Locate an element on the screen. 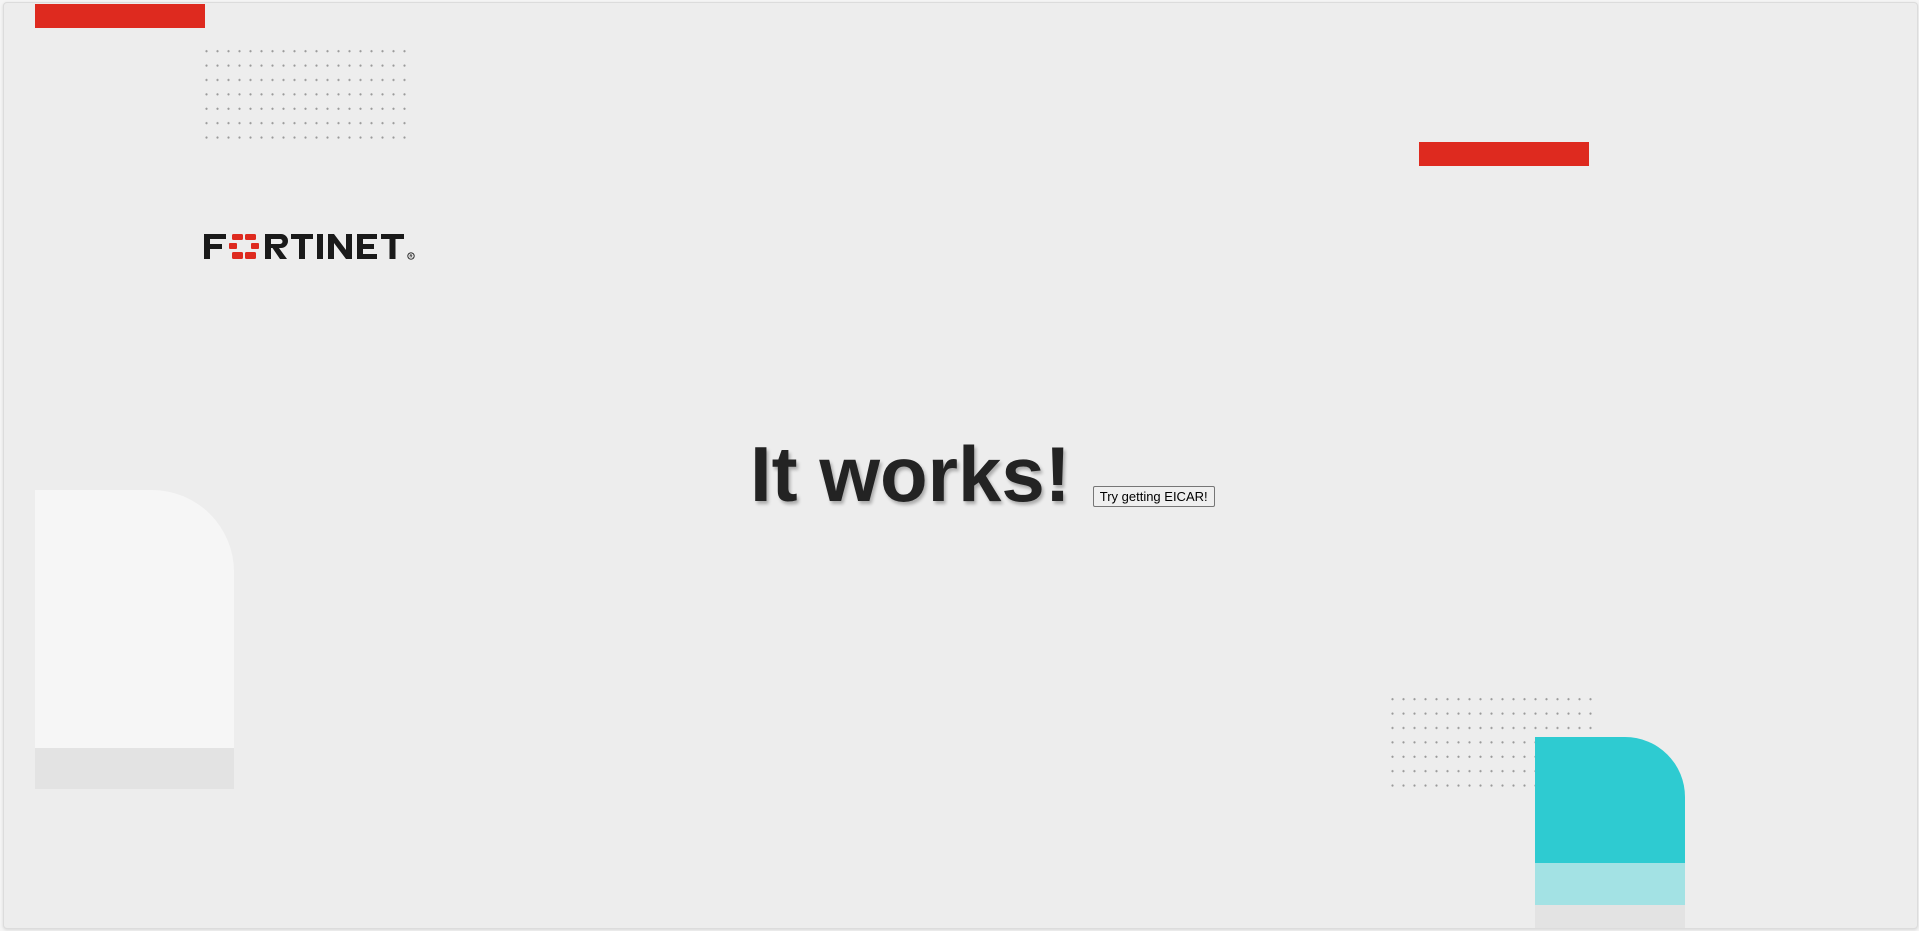 This screenshot has height=931, width=1919. decorative-card-left is located at coordinates (134, 619).